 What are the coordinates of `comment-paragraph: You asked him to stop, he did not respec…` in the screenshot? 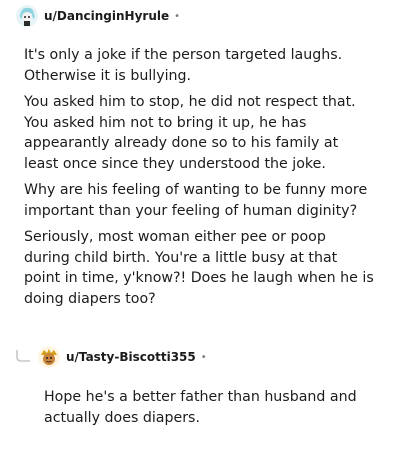 It's located at (190, 133).